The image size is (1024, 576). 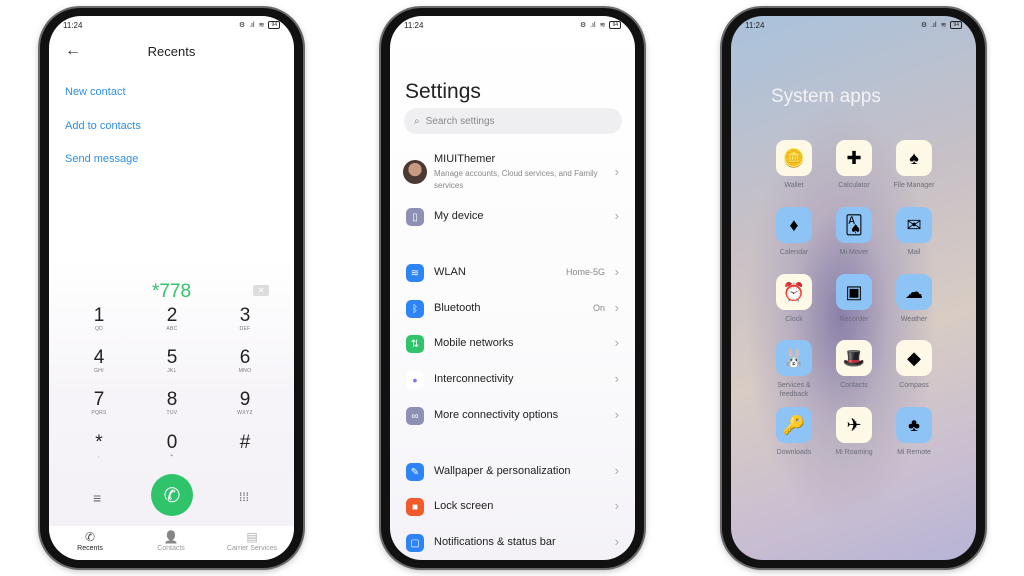 I want to click on call-button: ✆, so click(x=172, y=495).